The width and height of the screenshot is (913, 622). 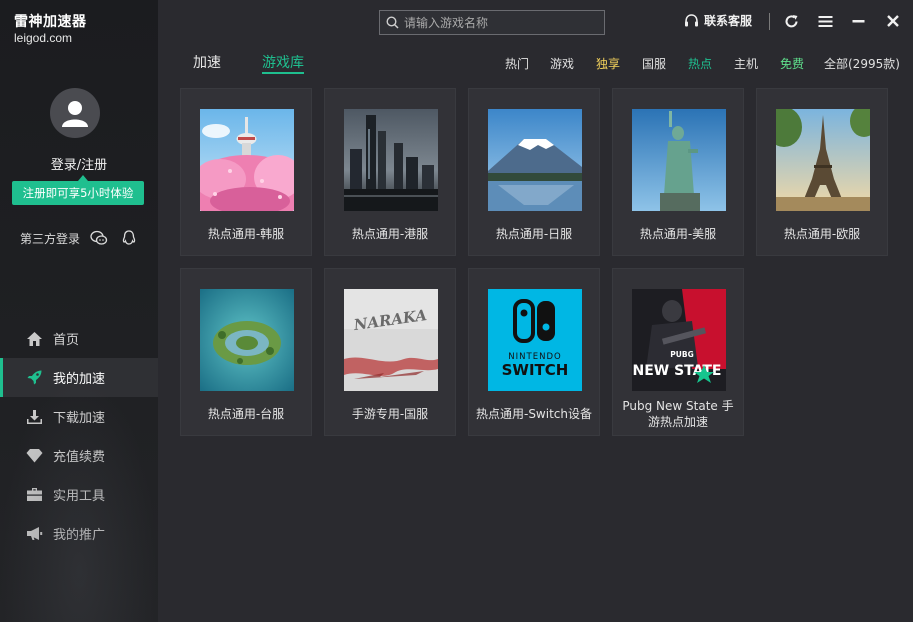 I want to click on category-hot: 热门, so click(x=517, y=63).